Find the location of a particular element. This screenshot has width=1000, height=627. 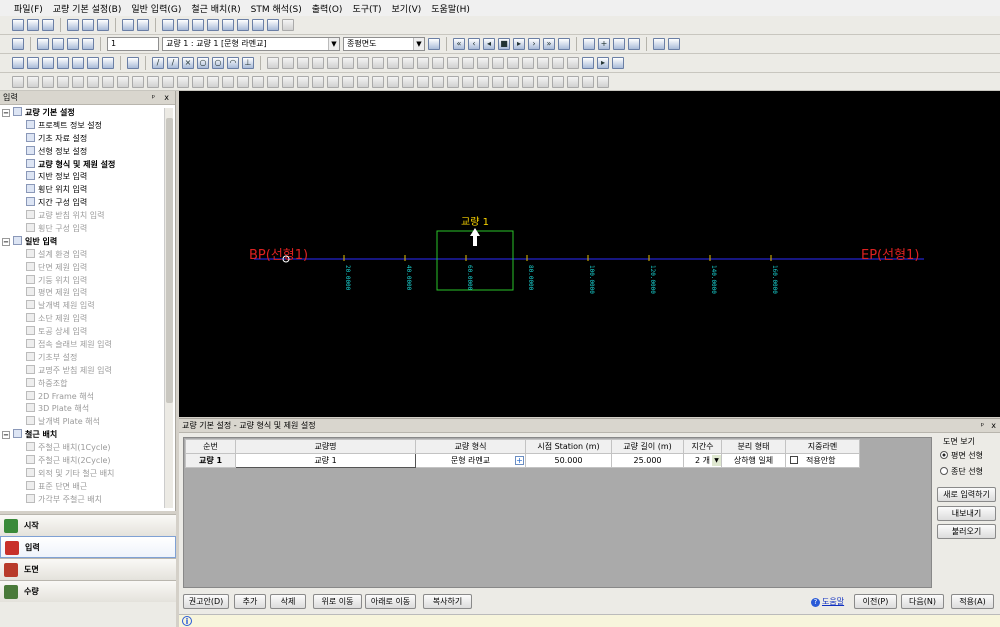

tree-section: − 교량 기본 설정 is located at coordinates (82, 112).